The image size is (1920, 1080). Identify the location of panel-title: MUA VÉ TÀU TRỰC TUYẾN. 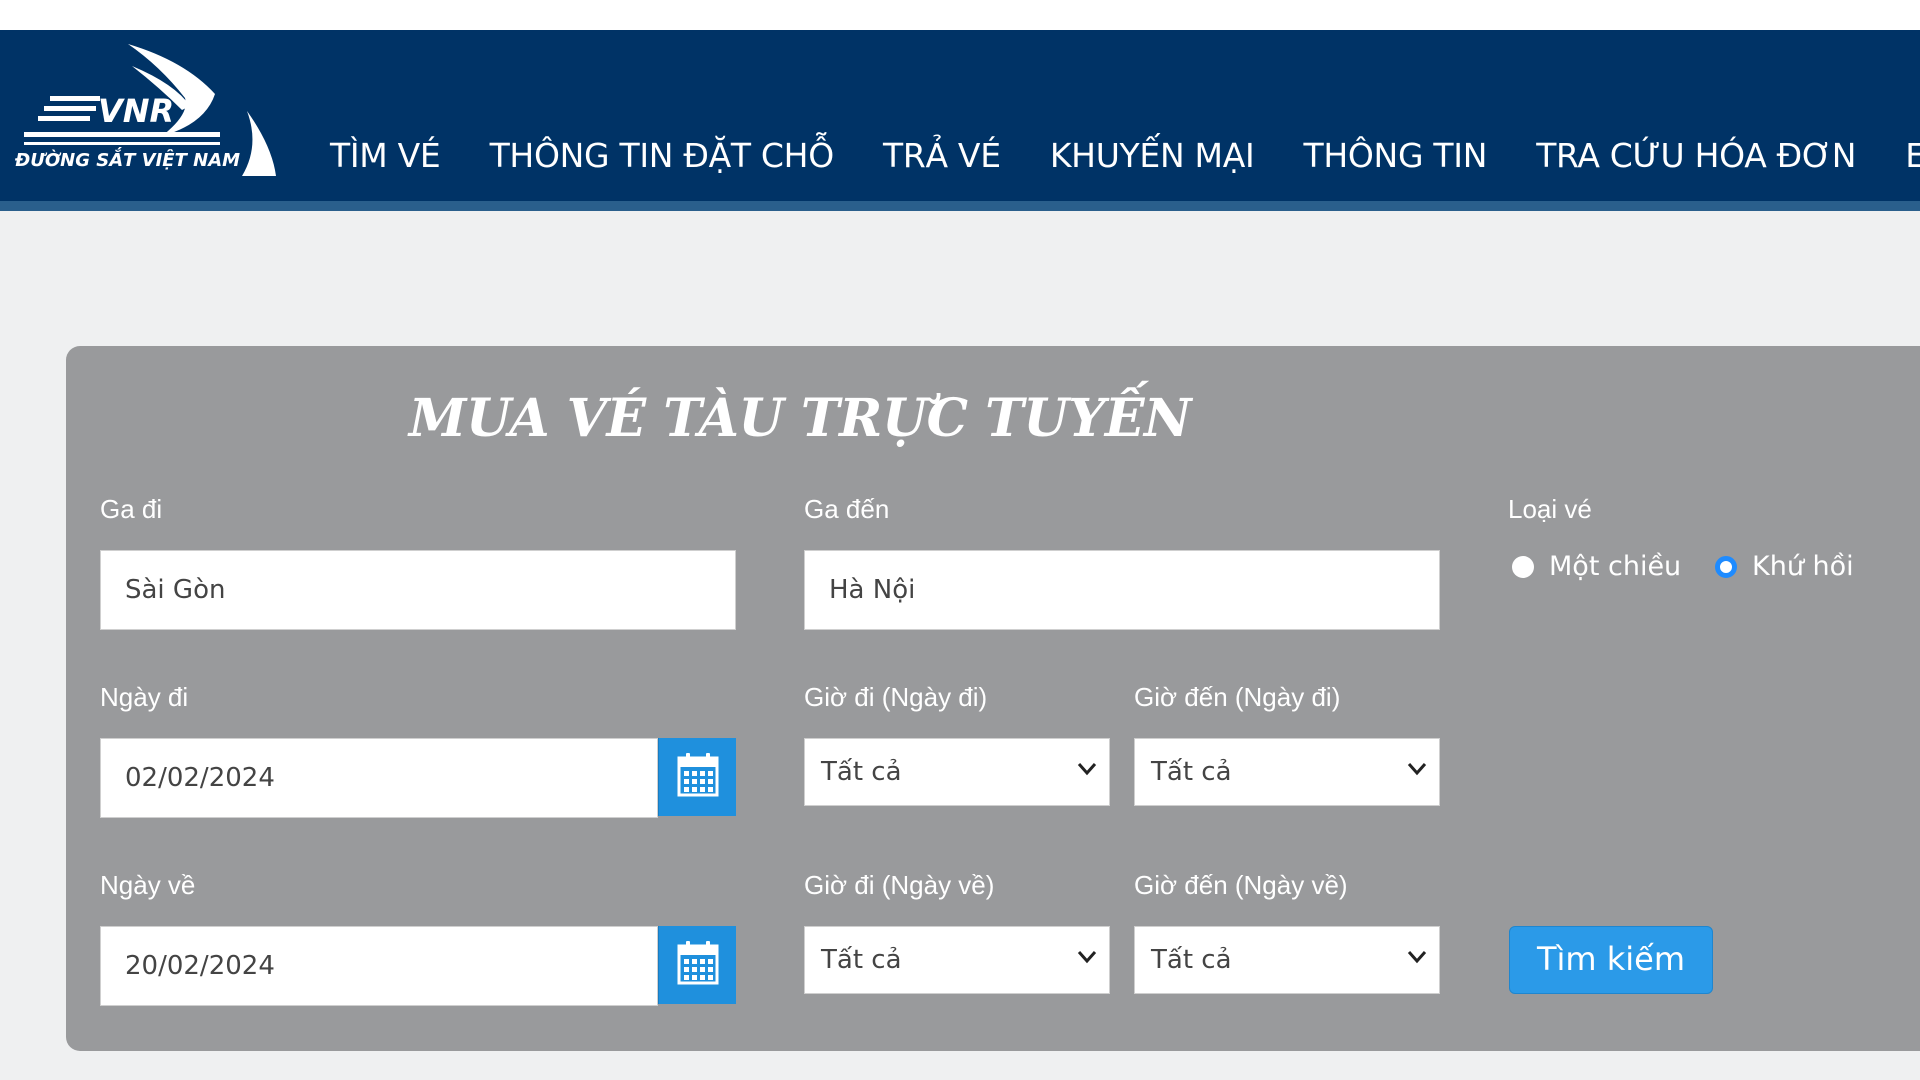
(800, 418).